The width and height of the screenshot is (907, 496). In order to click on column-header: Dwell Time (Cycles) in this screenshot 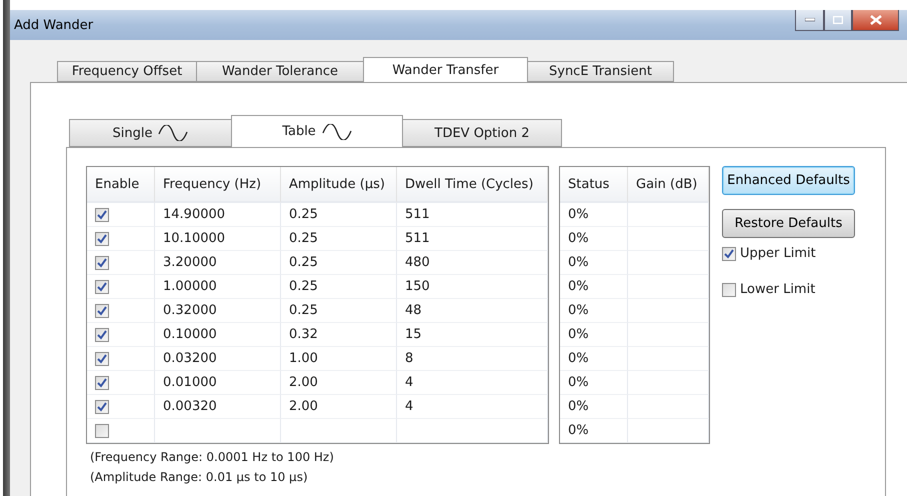, I will do `click(472, 185)`.